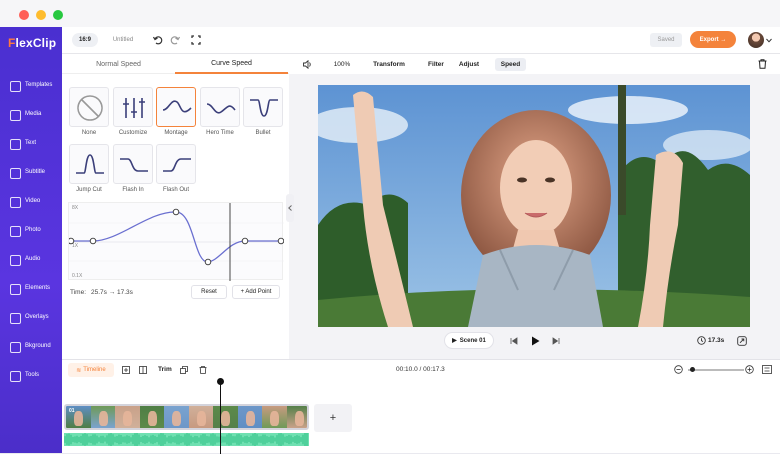 This screenshot has width=780, height=454. I want to click on skip-forward-icon, so click(556, 341).